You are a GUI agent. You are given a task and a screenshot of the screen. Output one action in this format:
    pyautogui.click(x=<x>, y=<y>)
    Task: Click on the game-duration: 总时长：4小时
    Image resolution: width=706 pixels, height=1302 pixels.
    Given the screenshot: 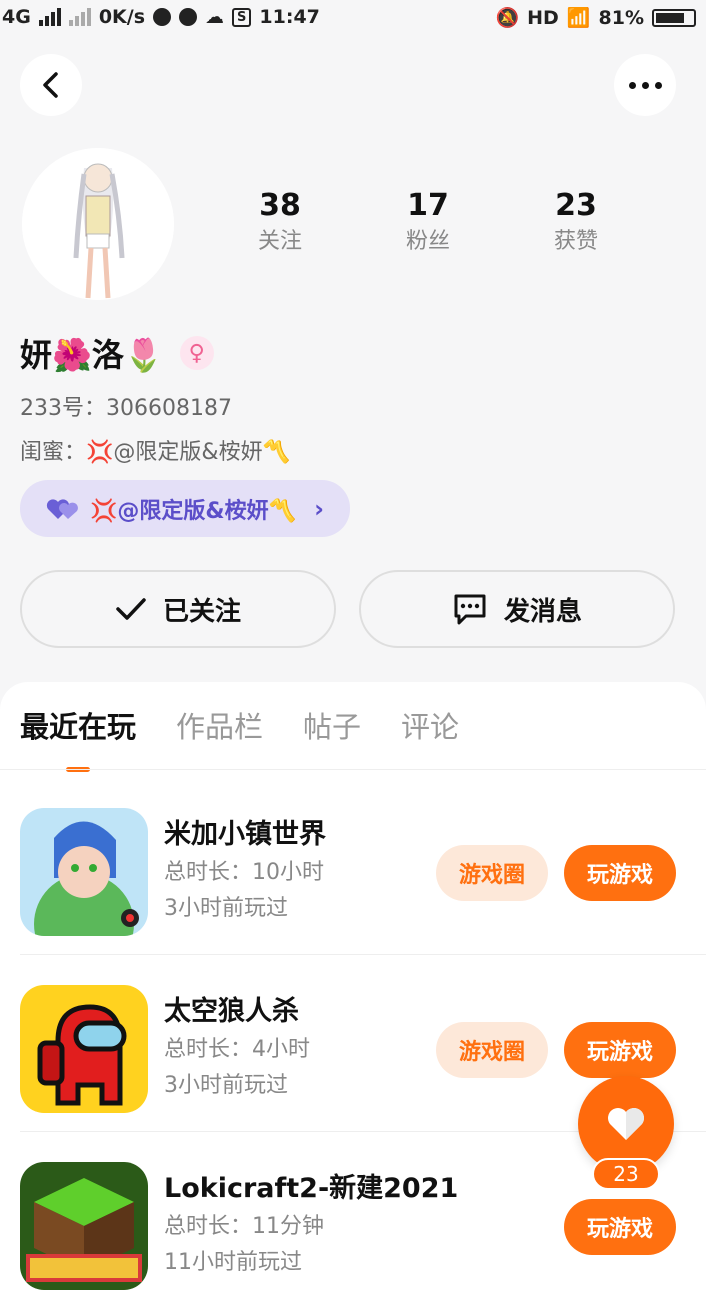 What is the action you would take?
    pyautogui.click(x=237, y=1049)
    